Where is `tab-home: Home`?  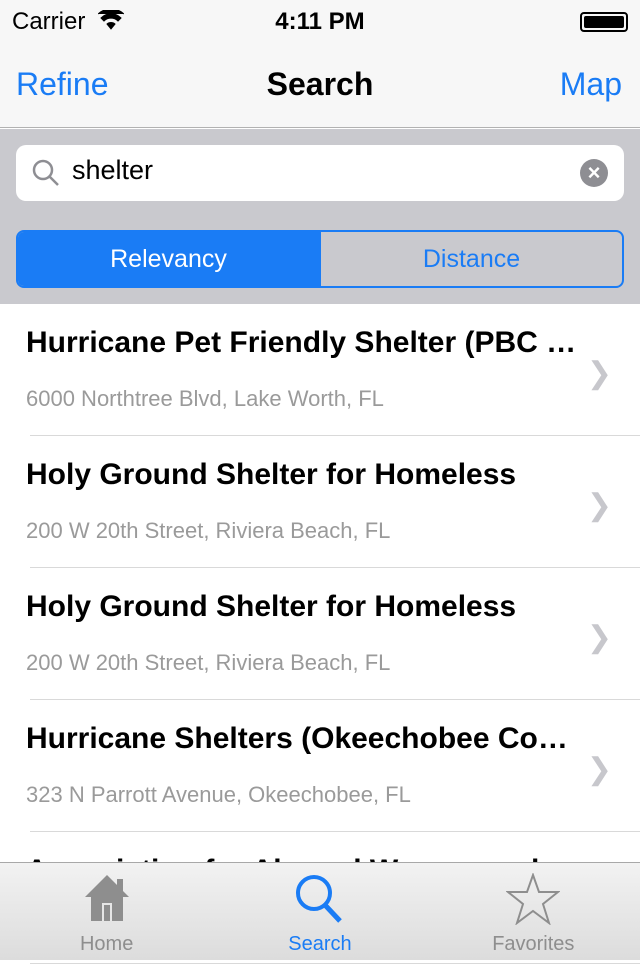 tab-home: Home is located at coordinates (106, 911).